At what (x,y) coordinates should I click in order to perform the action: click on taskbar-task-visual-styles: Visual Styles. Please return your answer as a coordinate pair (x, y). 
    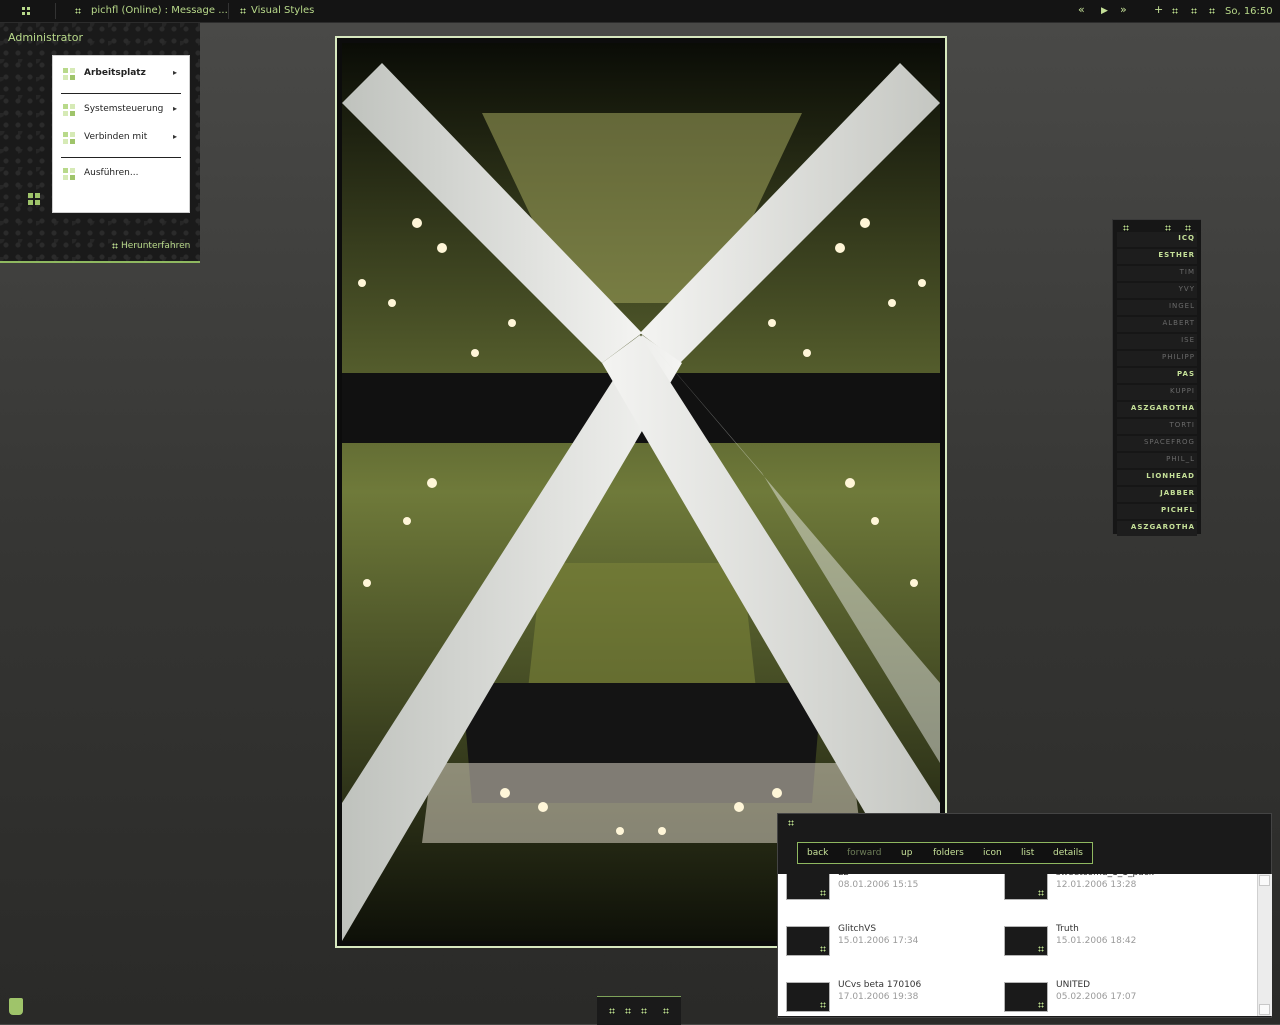
    Looking at the image, I should click on (292, 11).